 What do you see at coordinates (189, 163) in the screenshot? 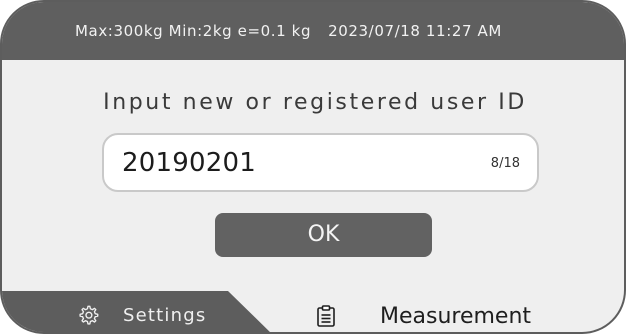
I see `user-id-value: 20190201` at bounding box center [189, 163].